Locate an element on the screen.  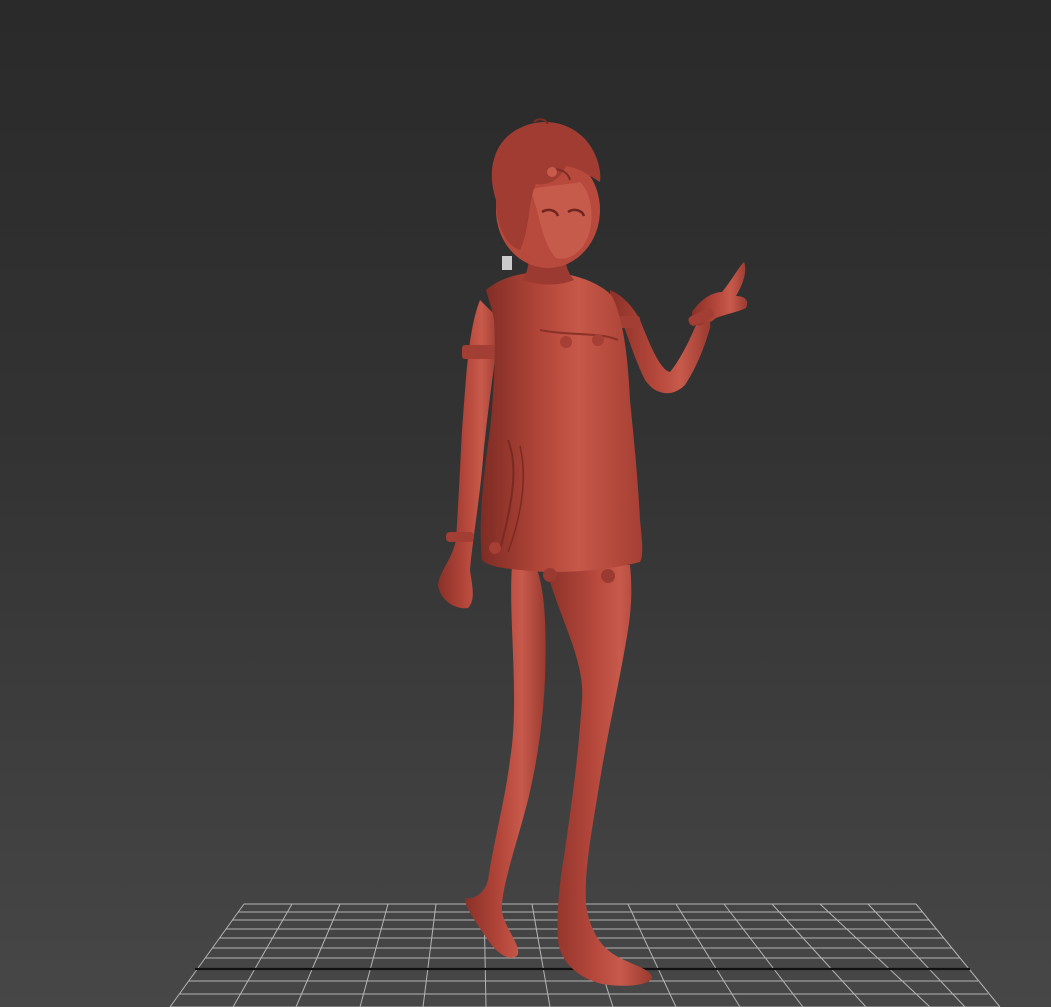
model-hair-ornament is located at coordinates (552, 172).